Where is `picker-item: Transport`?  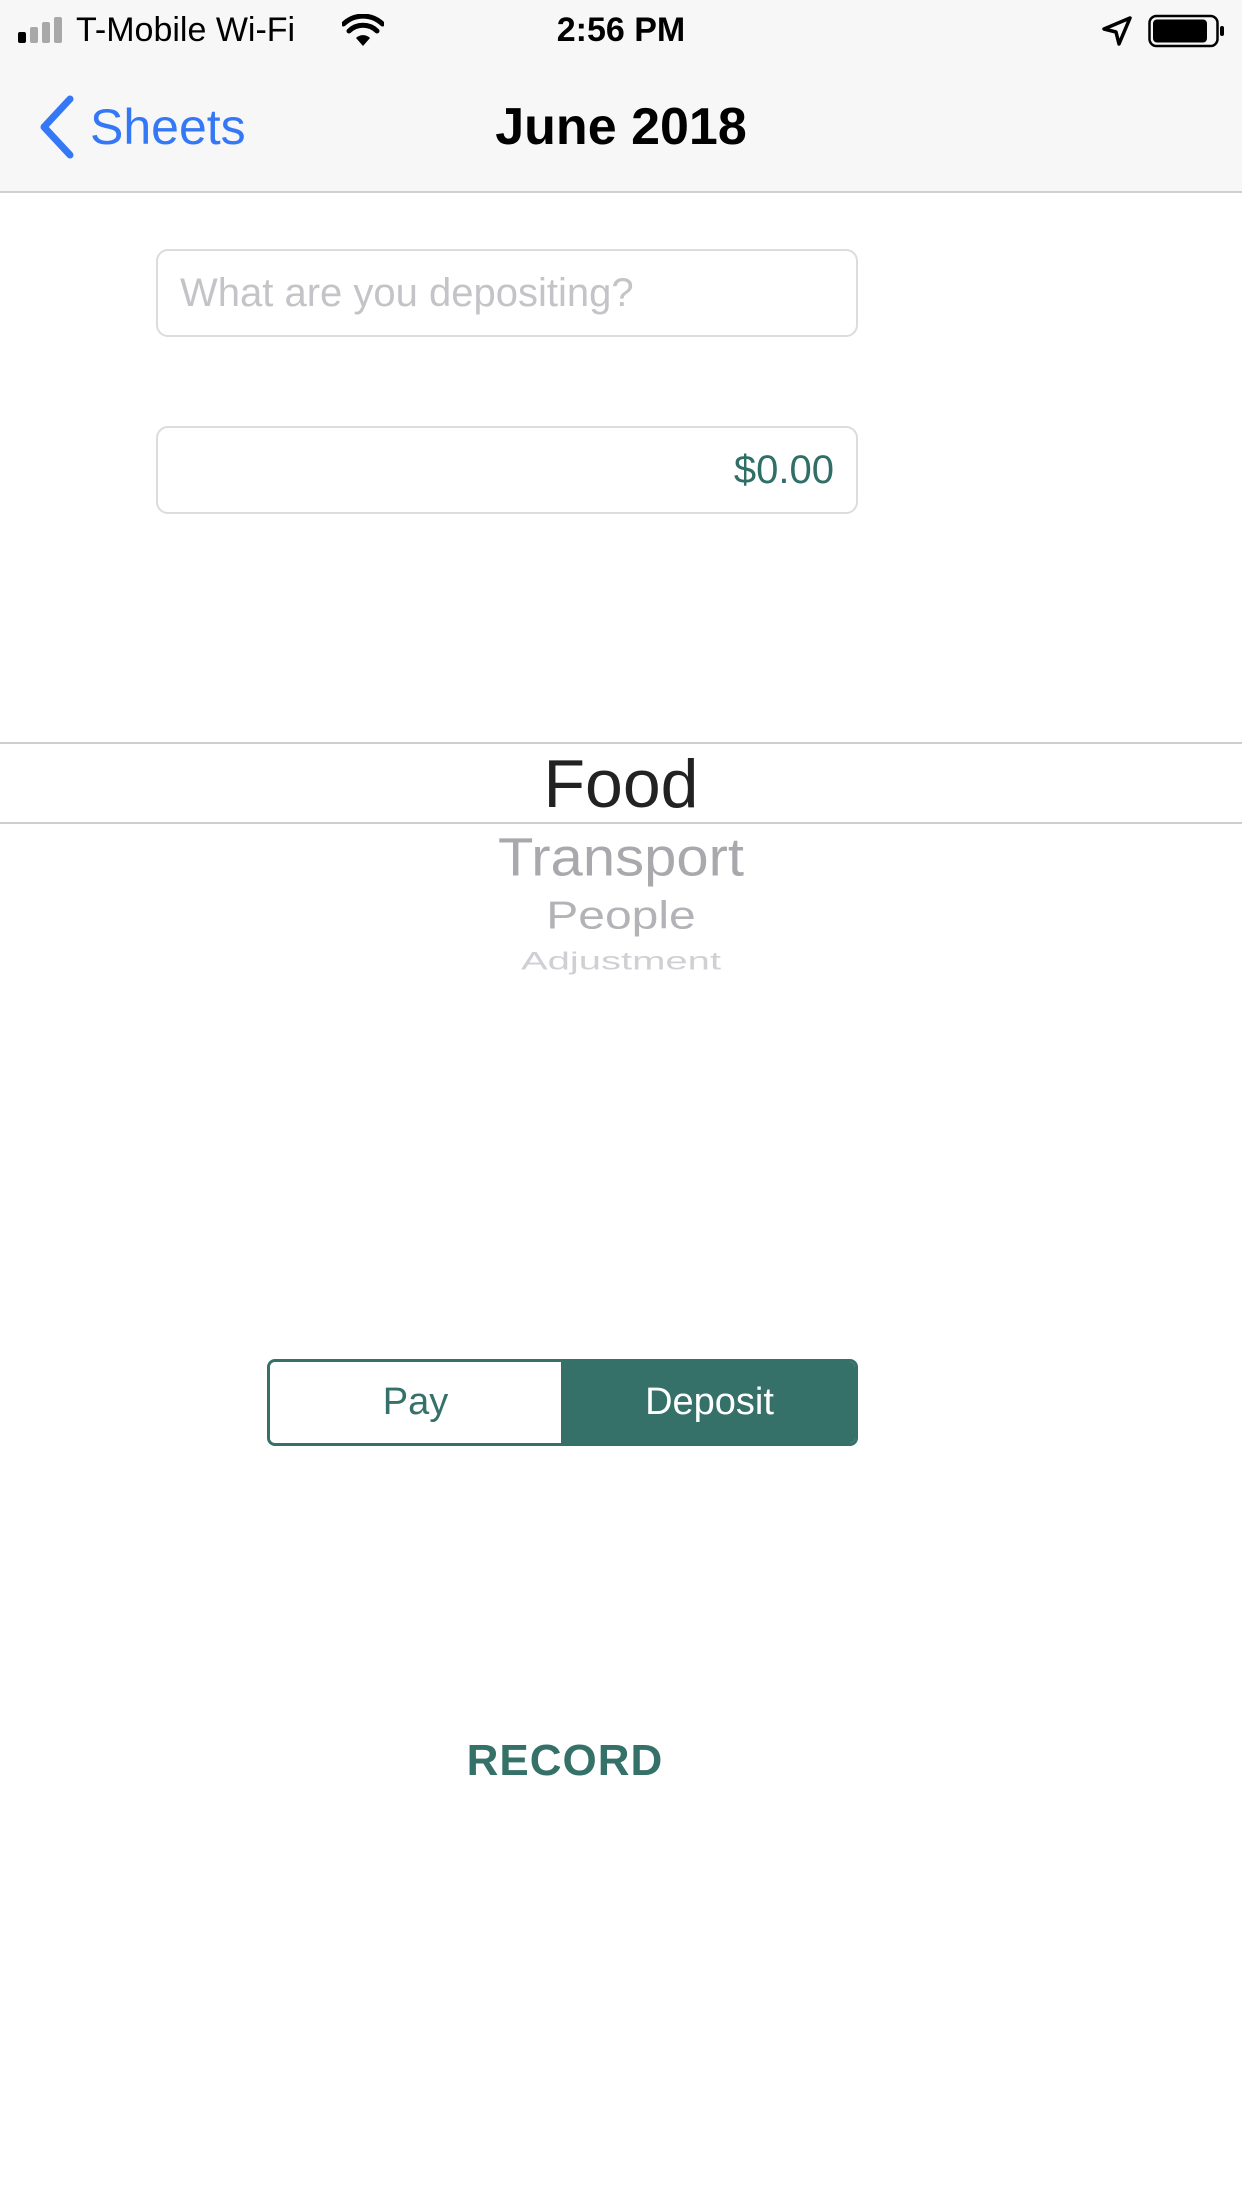 picker-item: Transport is located at coordinates (621, 858).